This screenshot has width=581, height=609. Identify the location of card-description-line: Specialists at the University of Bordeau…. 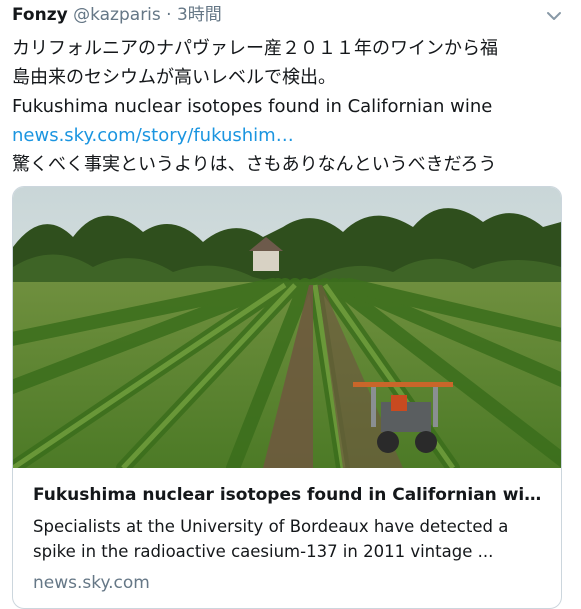
(271, 526).